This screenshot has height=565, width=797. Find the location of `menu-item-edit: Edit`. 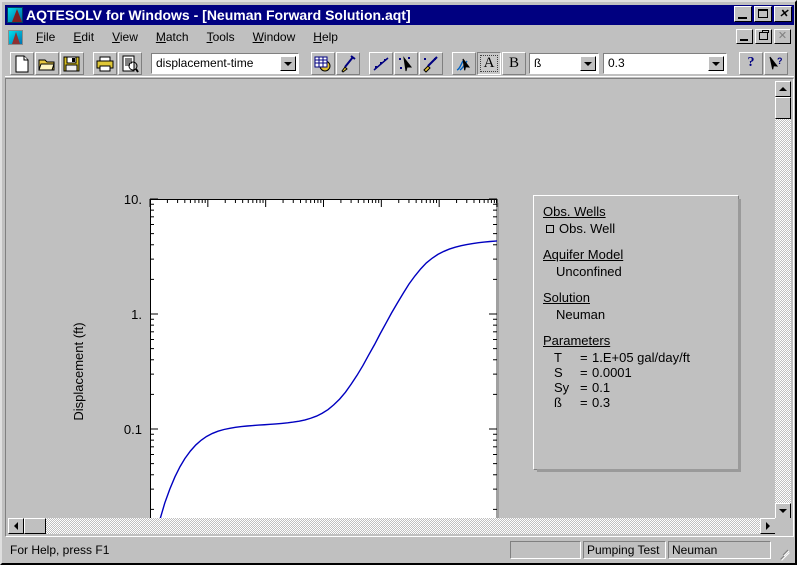

menu-item-edit: Edit is located at coordinates (83, 37).